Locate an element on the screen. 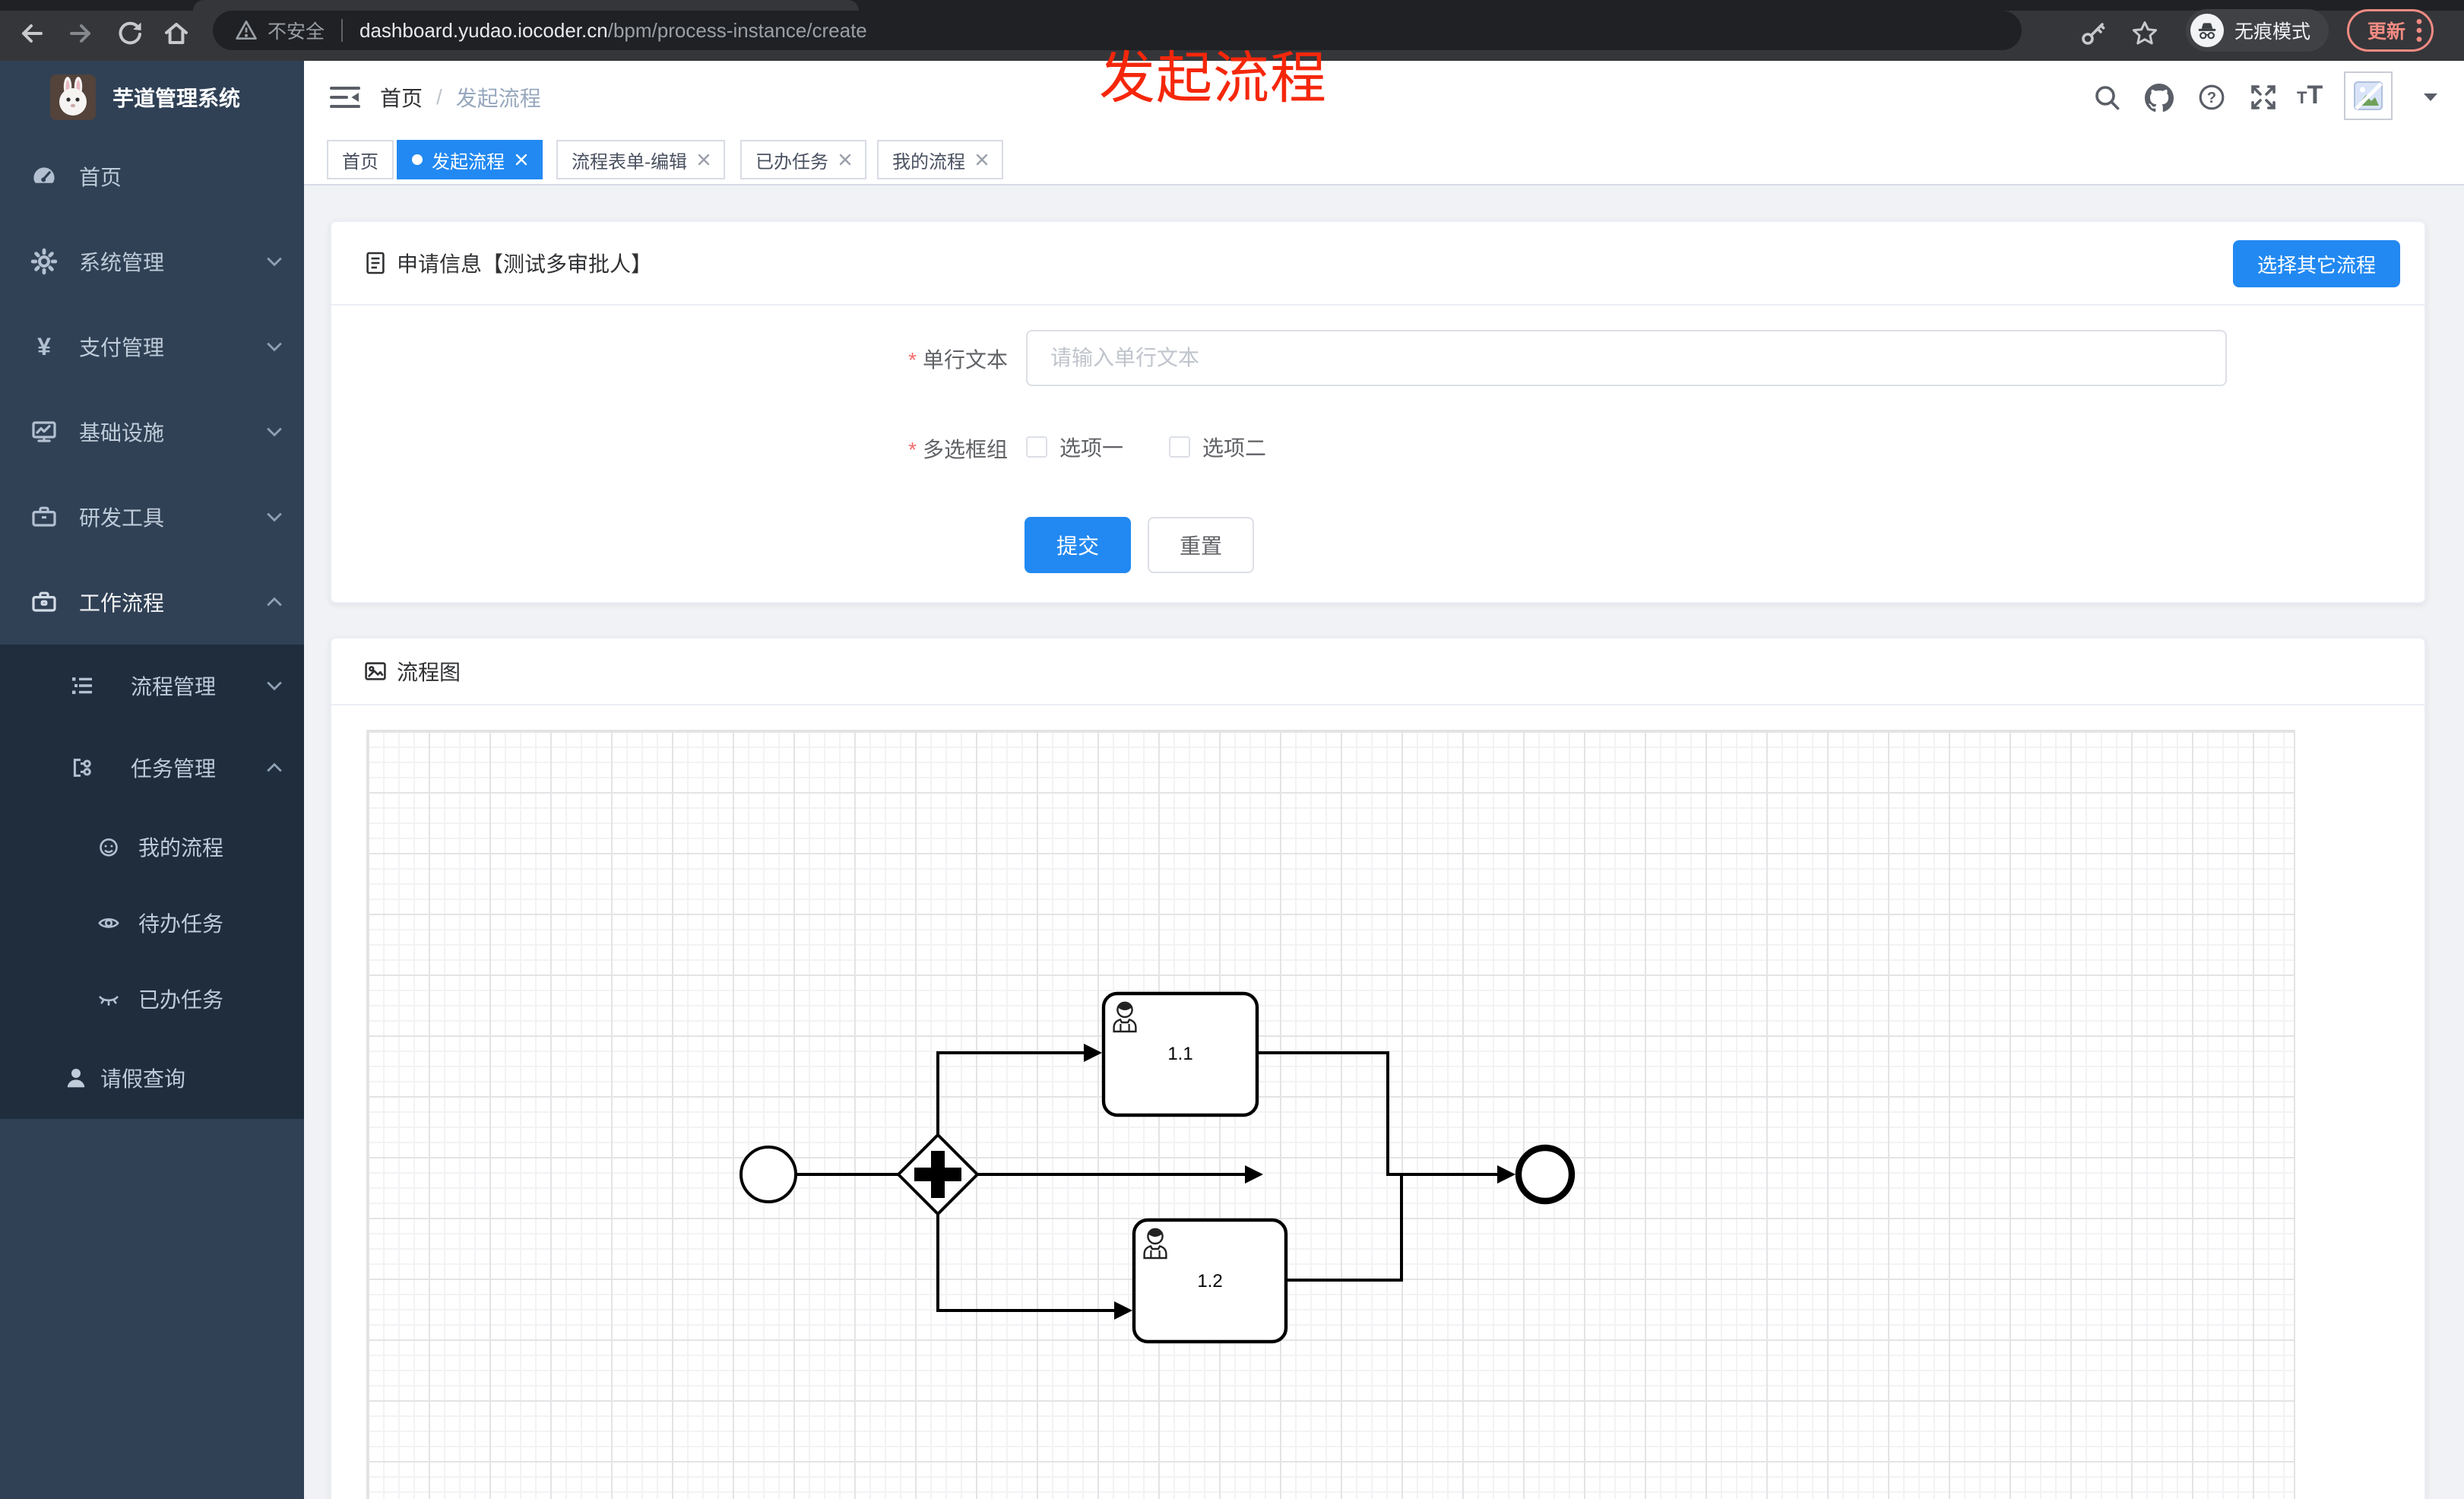 This screenshot has width=2464, height=1499. forward-icon is located at coordinates (80, 33).